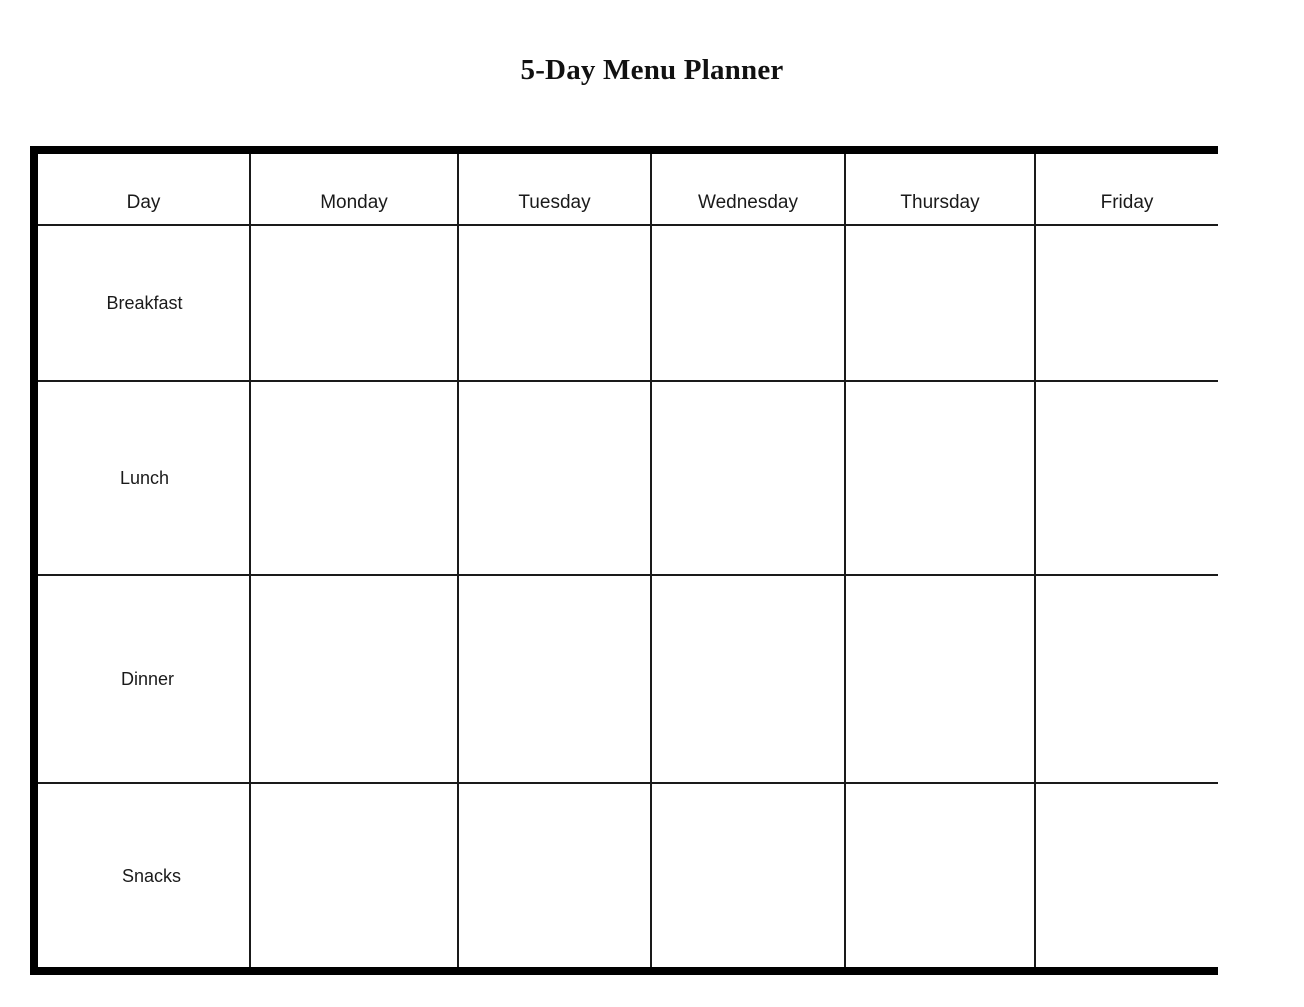 Image resolution: width=1304 pixels, height=1007 pixels. I want to click on cell-breakfast-friday, so click(1126, 303).